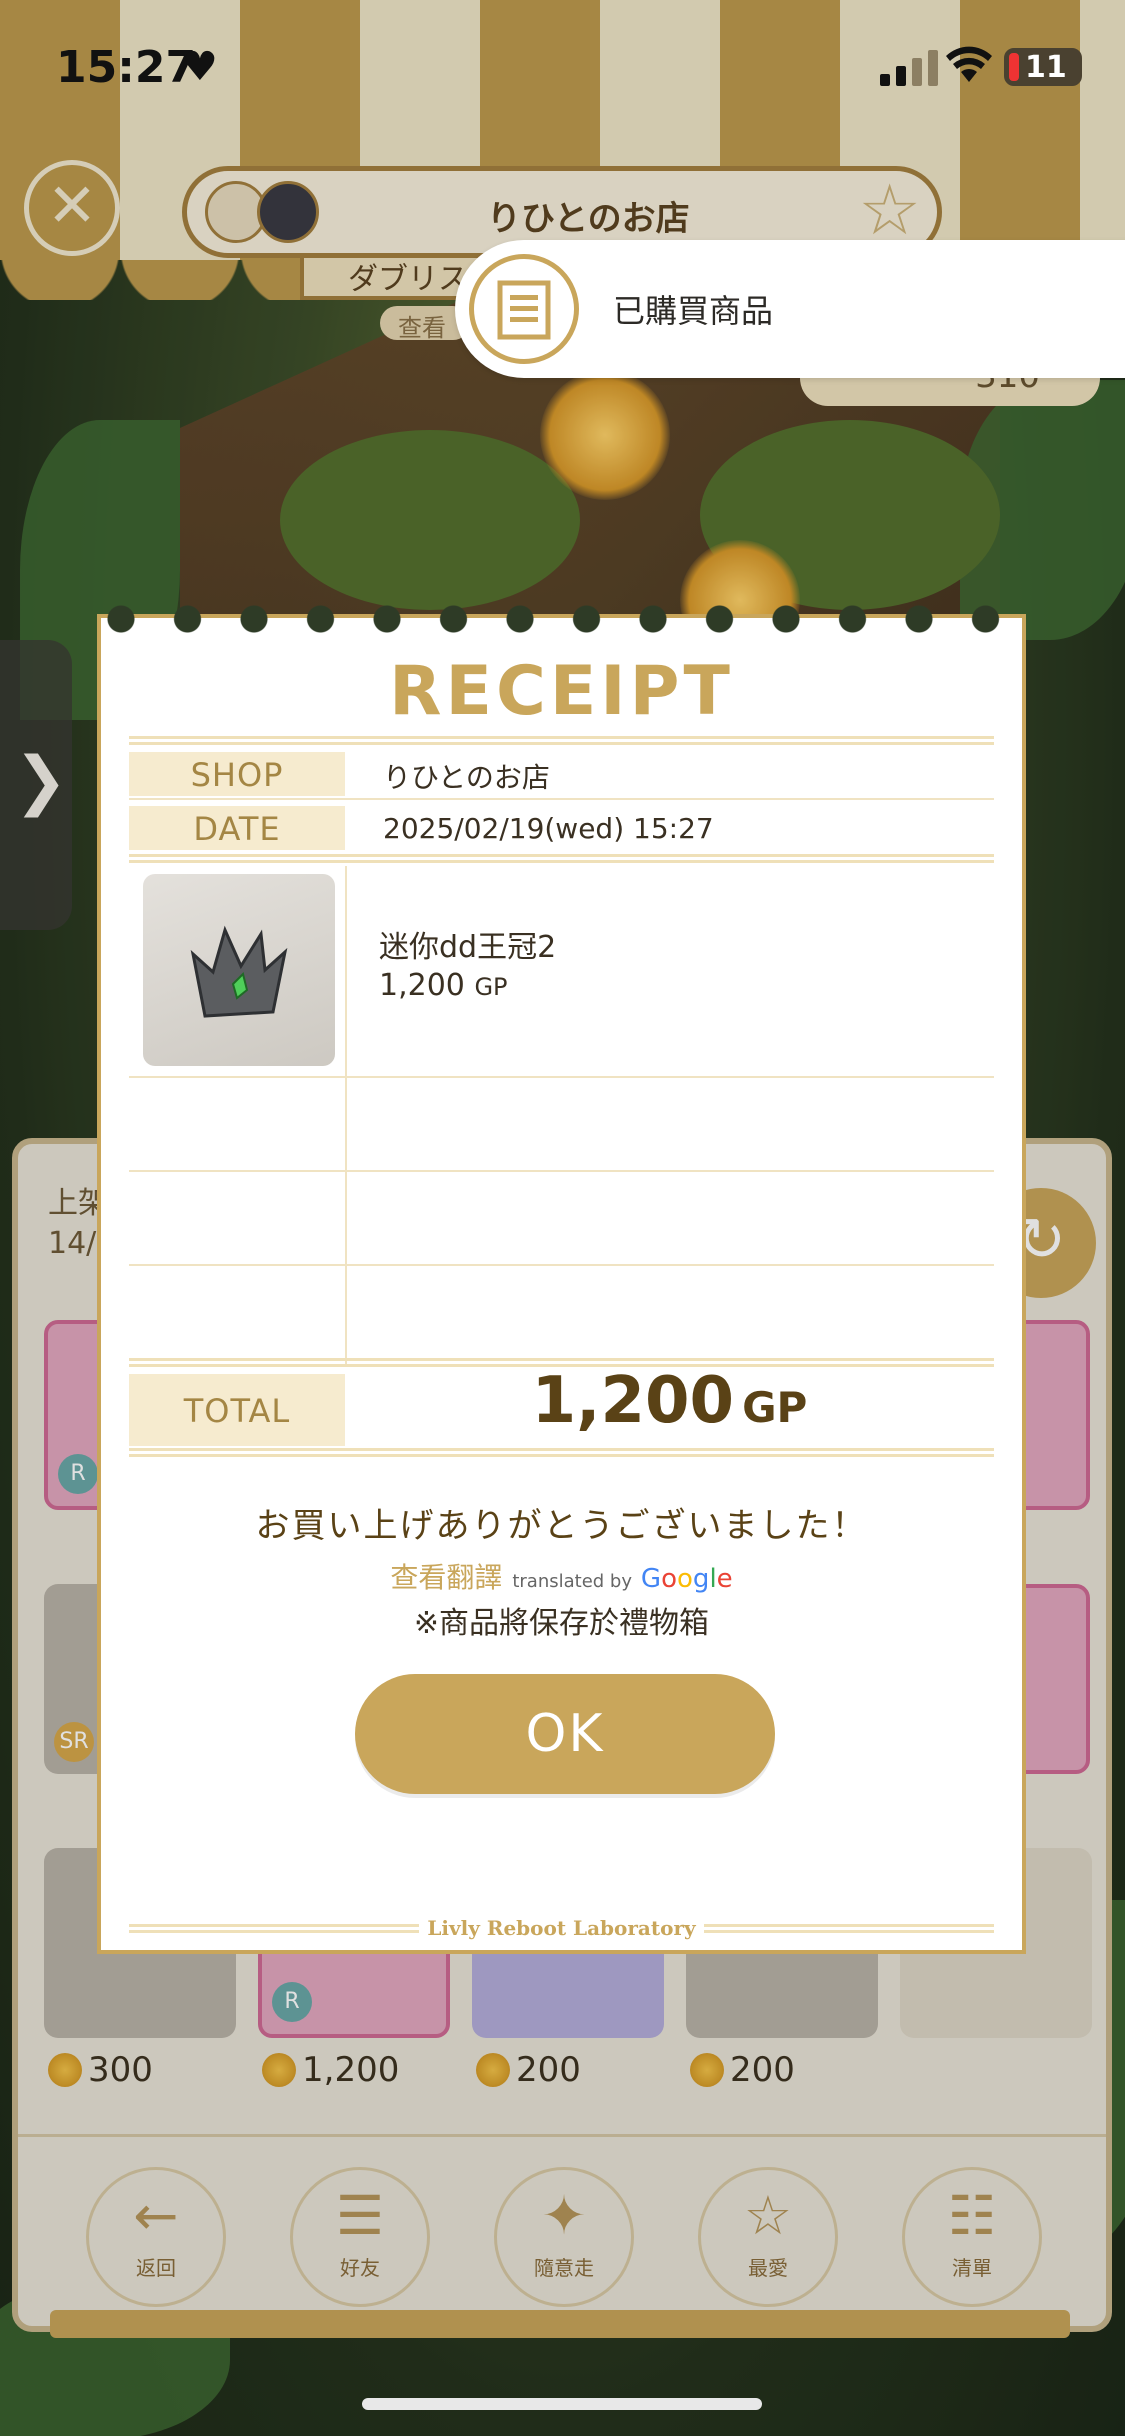  What do you see at coordinates (237, 1410) in the screenshot?
I see `total-label: TOTAL` at bounding box center [237, 1410].